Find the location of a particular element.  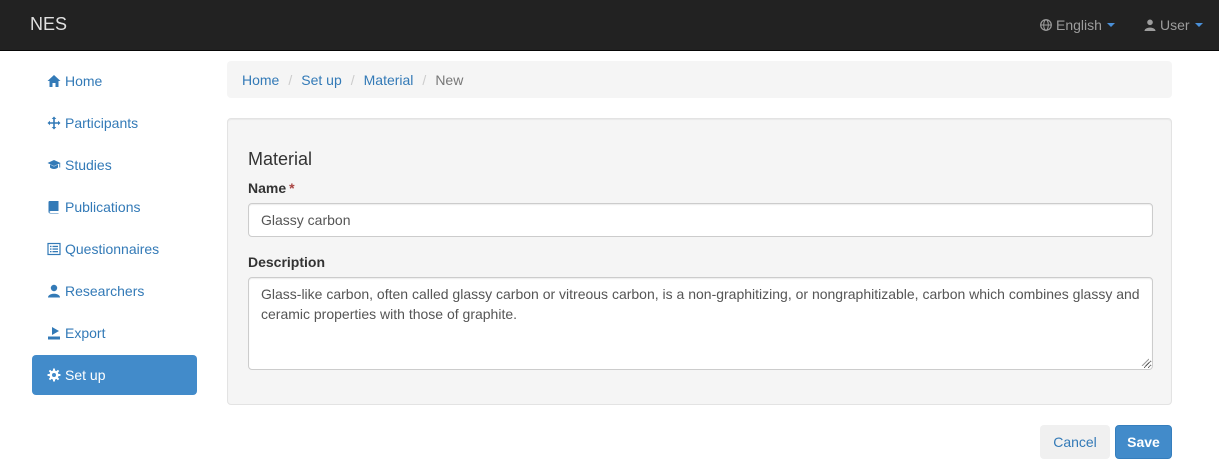

language-dropdown: English is located at coordinates (1077, 25).